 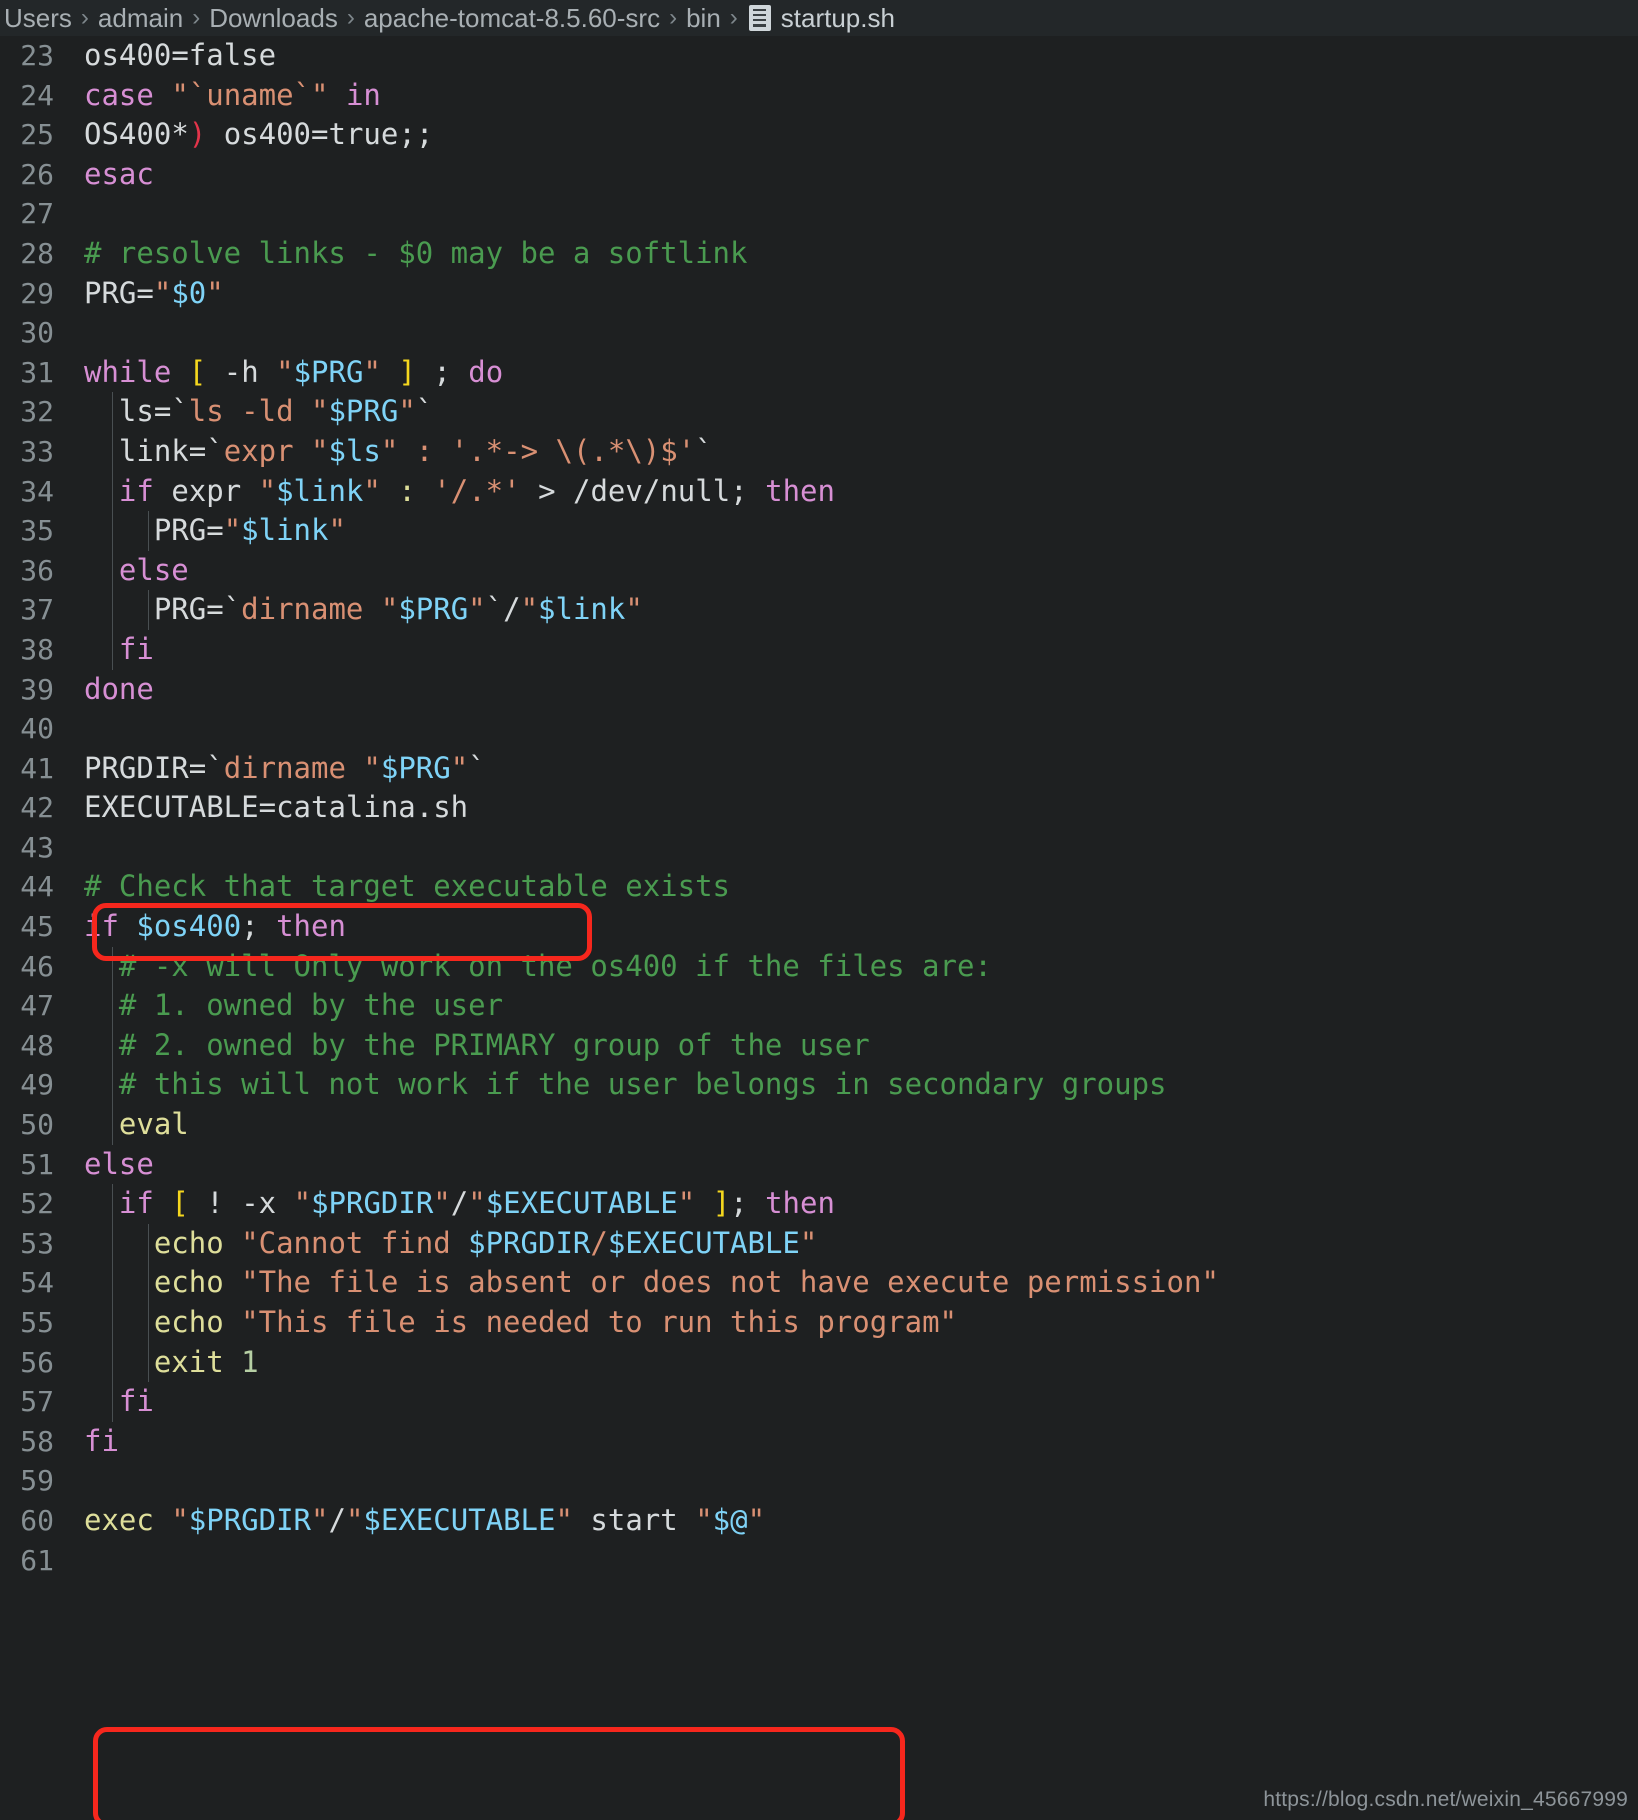 I want to click on code-line: 30, so click(x=819, y=333).